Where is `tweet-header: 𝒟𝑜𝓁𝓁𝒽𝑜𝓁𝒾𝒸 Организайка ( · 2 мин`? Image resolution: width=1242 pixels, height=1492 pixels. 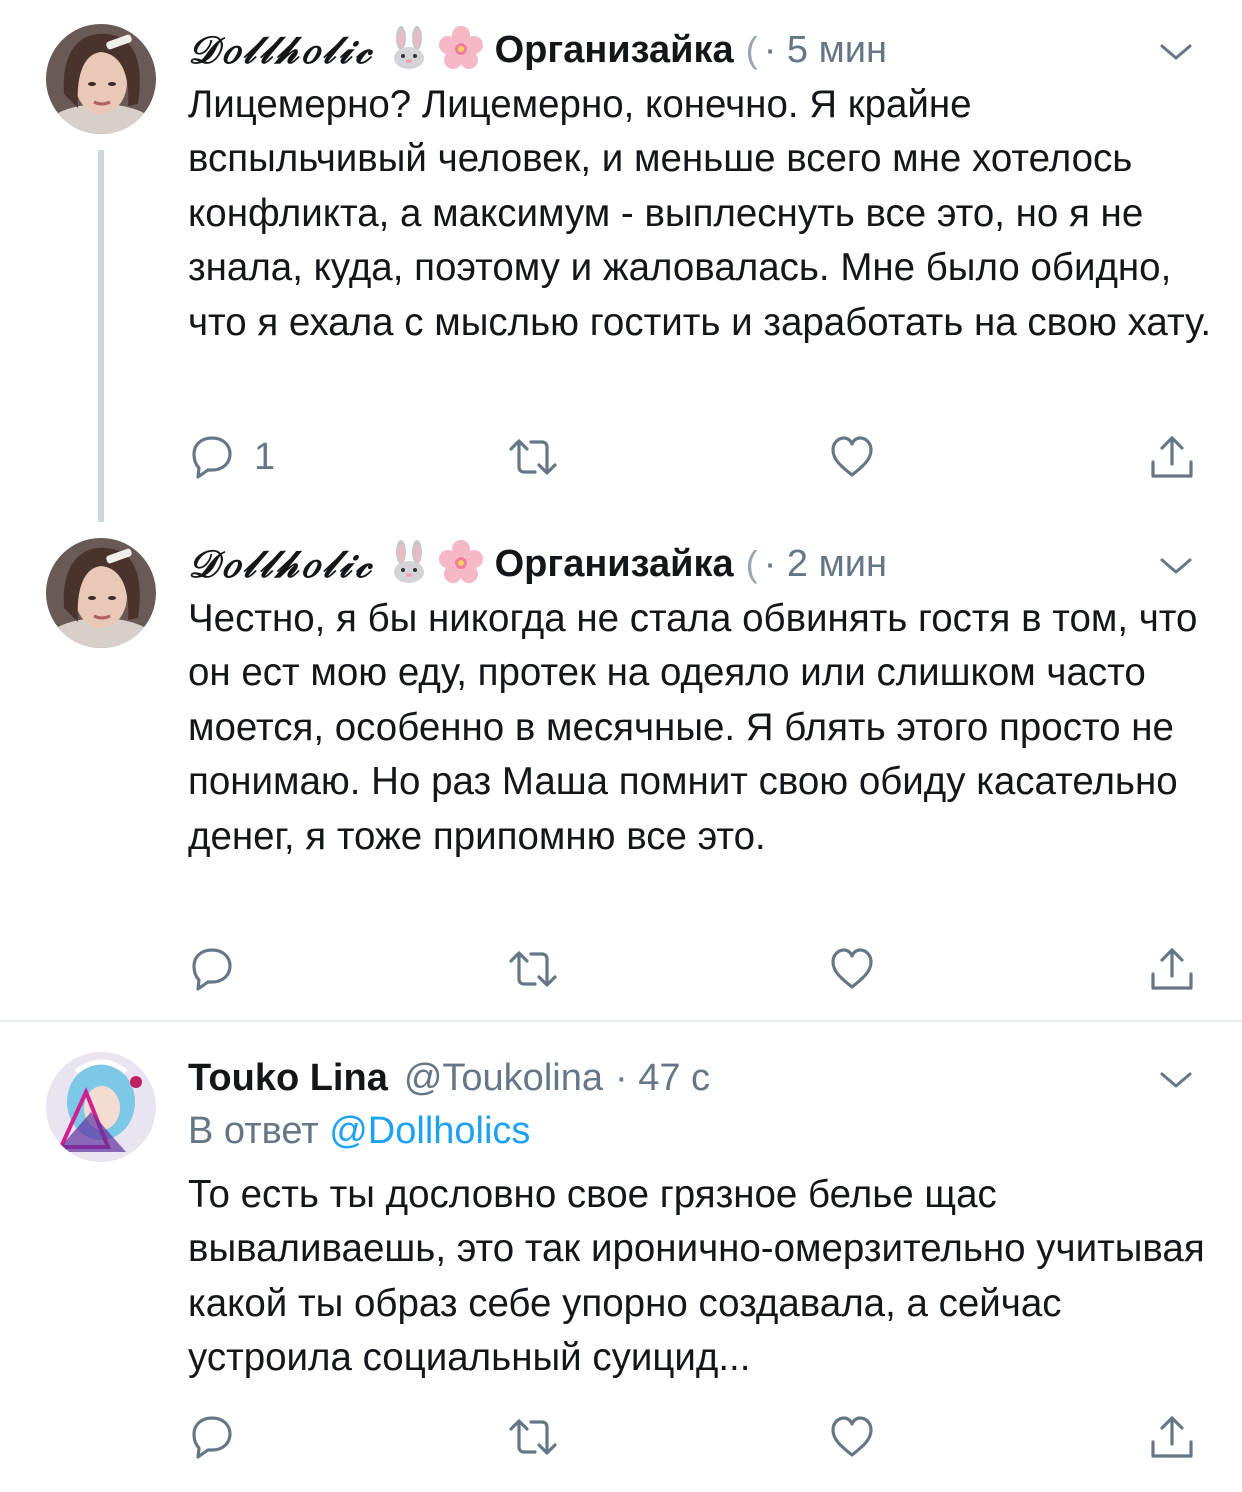 tweet-header: 𝒟𝑜𝓁𝓁𝒽𝑜𝓁𝒾𝒸 Организайка ( · 2 мин is located at coordinates (537, 564).